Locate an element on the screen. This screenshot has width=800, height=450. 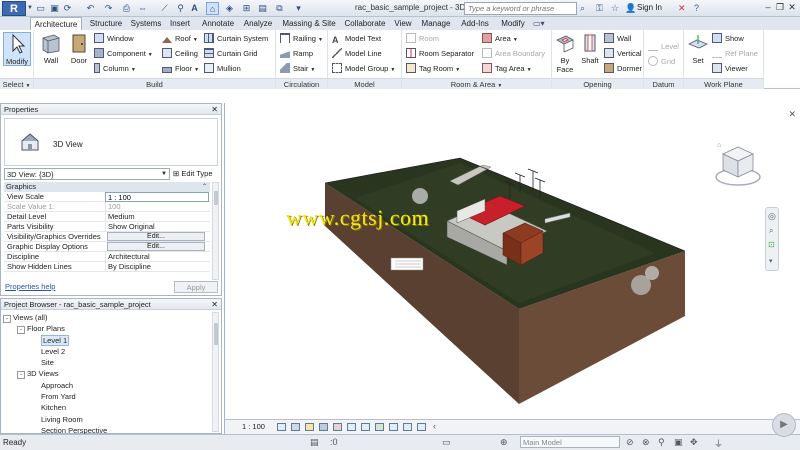
curtain-grid-button: Curtain Grid is located at coordinates (230, 53).